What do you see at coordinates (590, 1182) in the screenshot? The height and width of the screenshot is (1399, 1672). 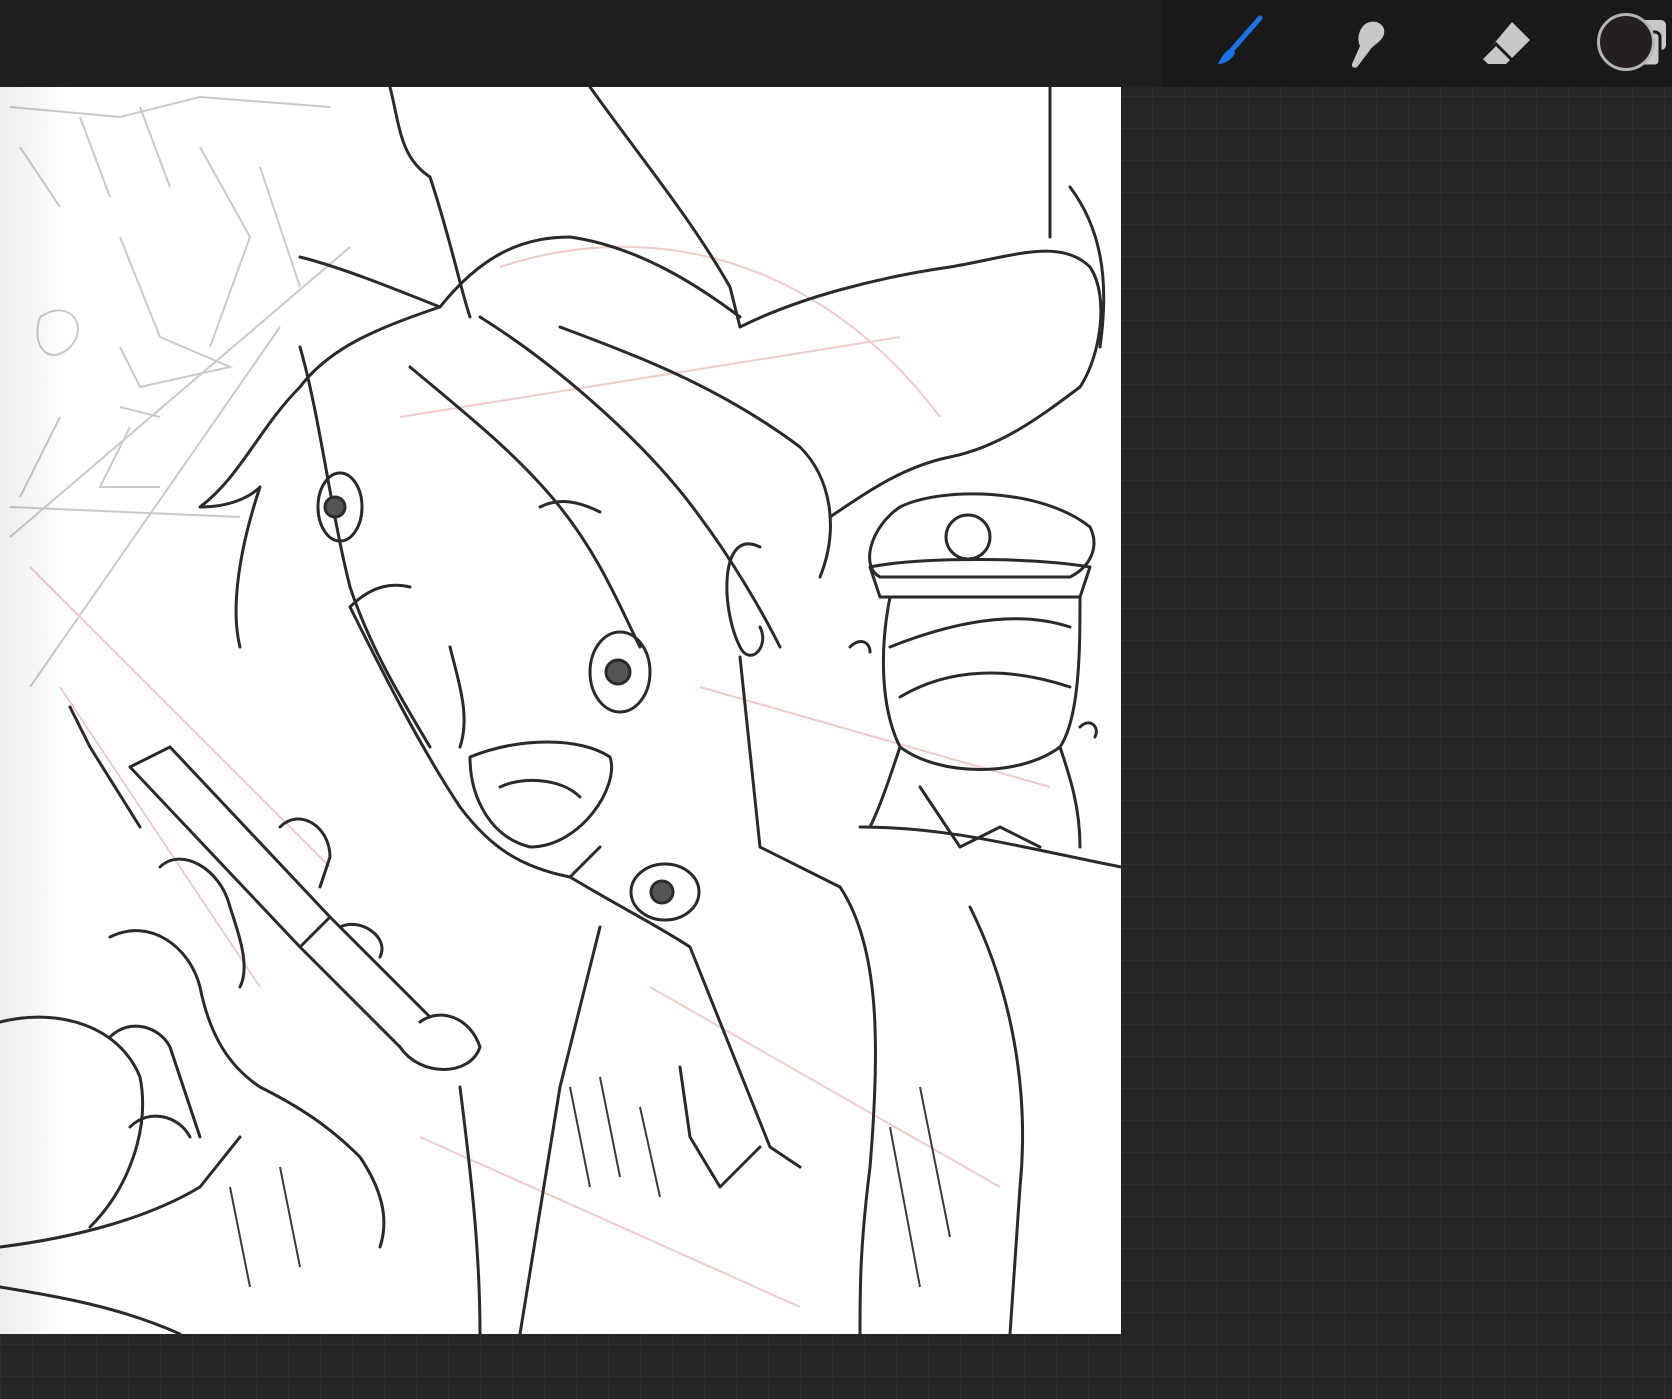 I see `hatching` at bounding box center [590, 1182].